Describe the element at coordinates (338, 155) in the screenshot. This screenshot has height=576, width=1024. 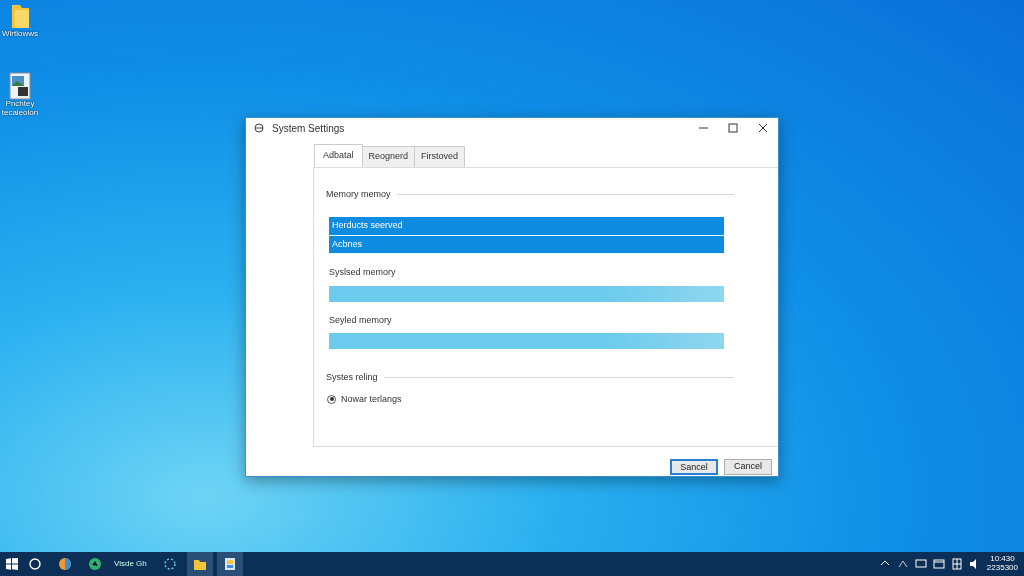
I see `tab: Adbatal` at that location.